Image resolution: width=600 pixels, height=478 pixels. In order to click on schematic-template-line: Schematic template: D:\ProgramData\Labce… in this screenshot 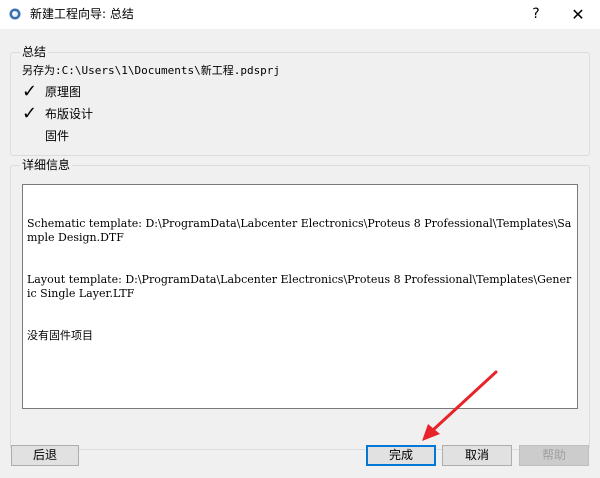, I will do `click(299, 230)`.